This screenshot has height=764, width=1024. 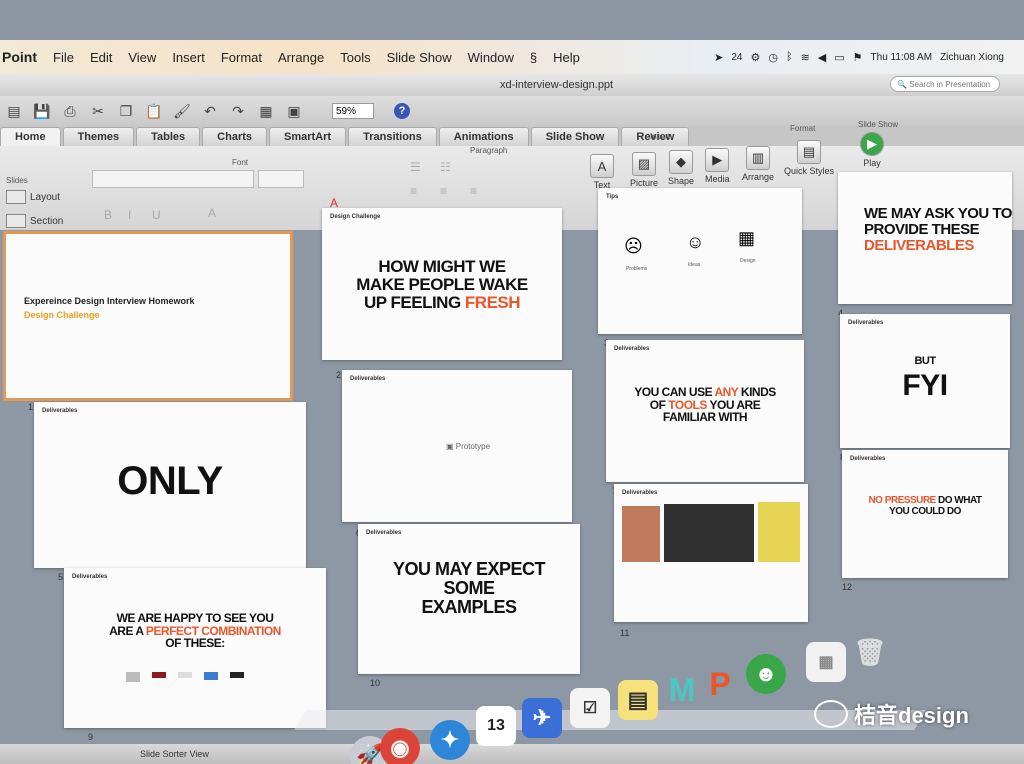 I want to click on slide-thumbnail-8: Deliverables BUT FYI, so click(x=925, y=381).